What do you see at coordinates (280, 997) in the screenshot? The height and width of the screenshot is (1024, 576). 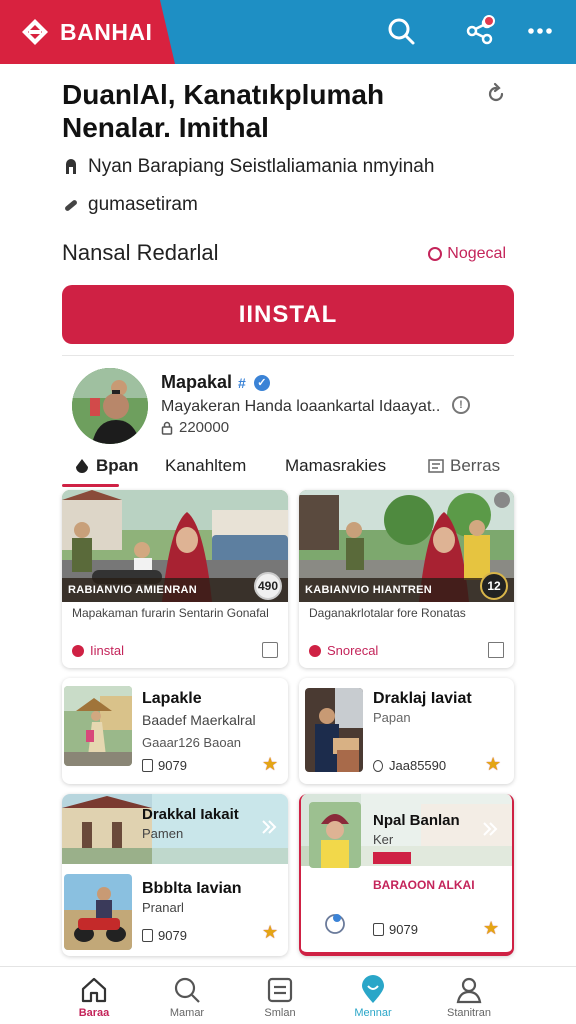 I see `nav-inbox: Smlan` at bounding box center [280, 997].